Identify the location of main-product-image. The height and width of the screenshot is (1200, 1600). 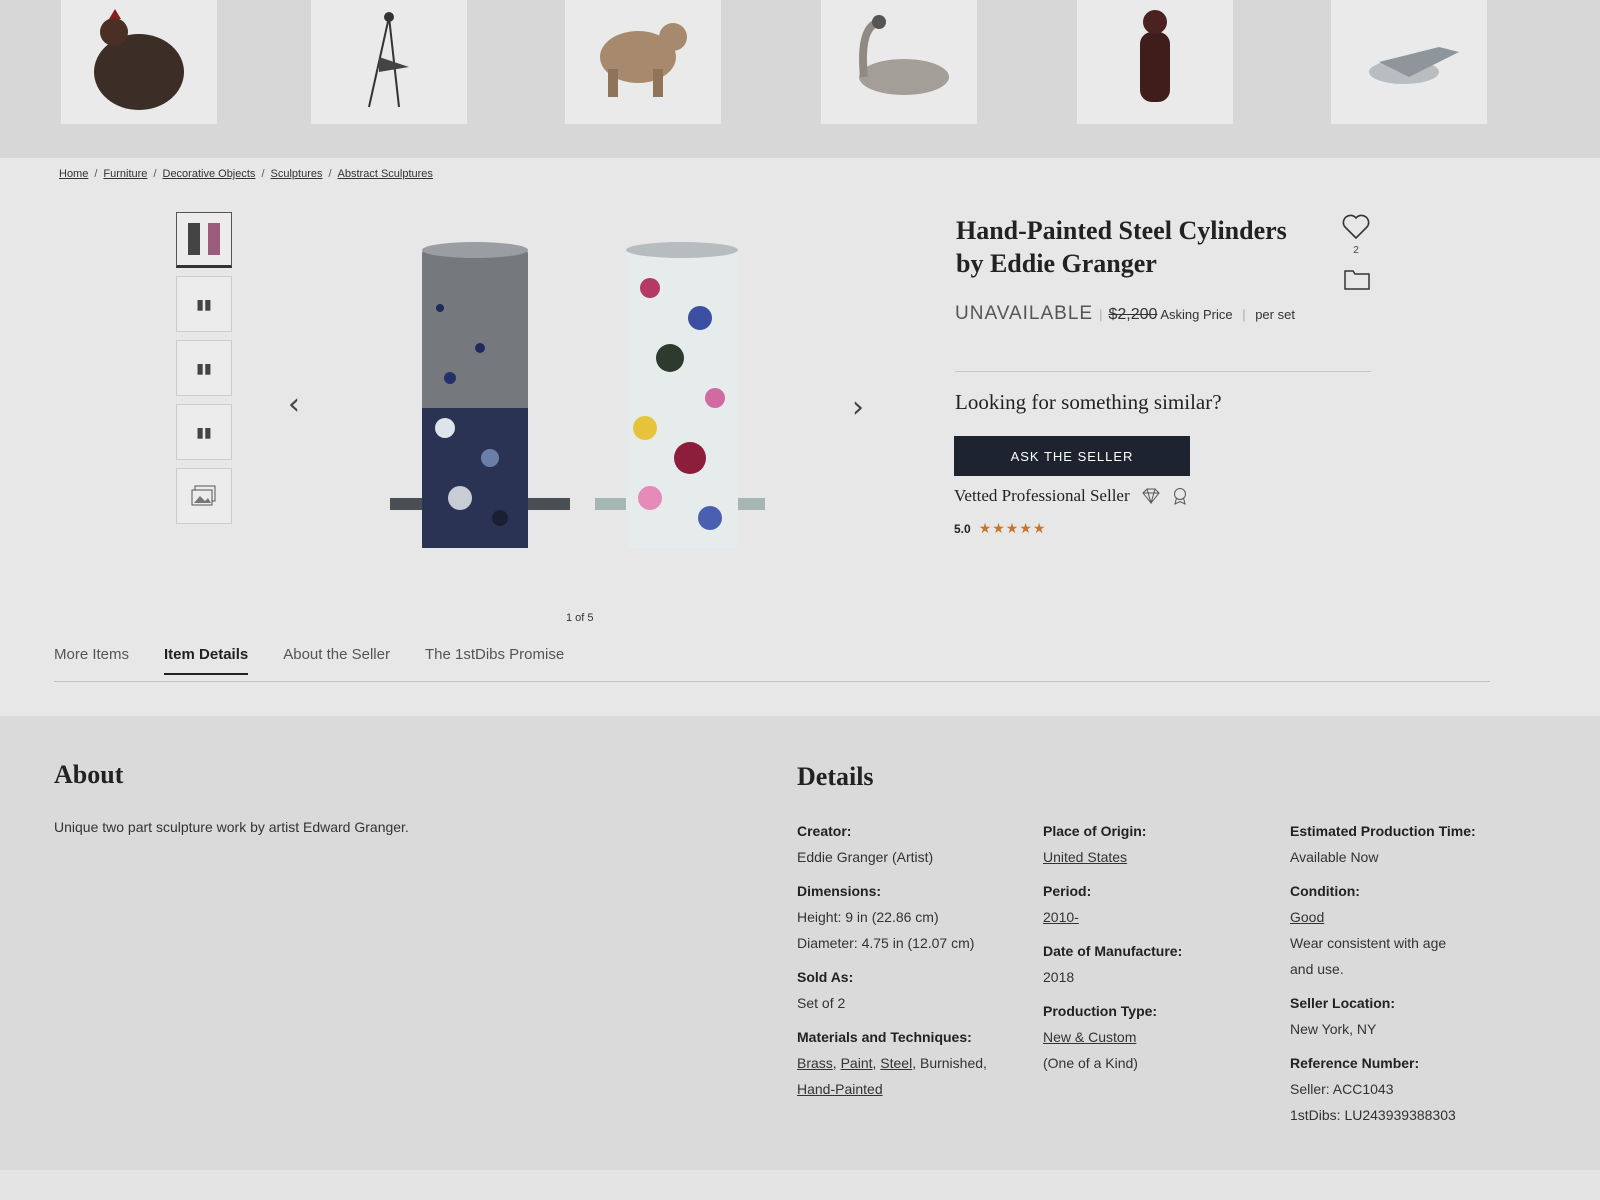
(590, 398).